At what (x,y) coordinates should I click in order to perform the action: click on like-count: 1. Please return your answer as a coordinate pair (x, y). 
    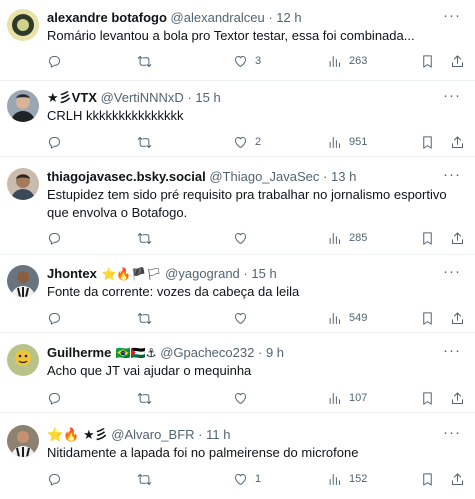
    Looking at the image, I should click on (258, 479).